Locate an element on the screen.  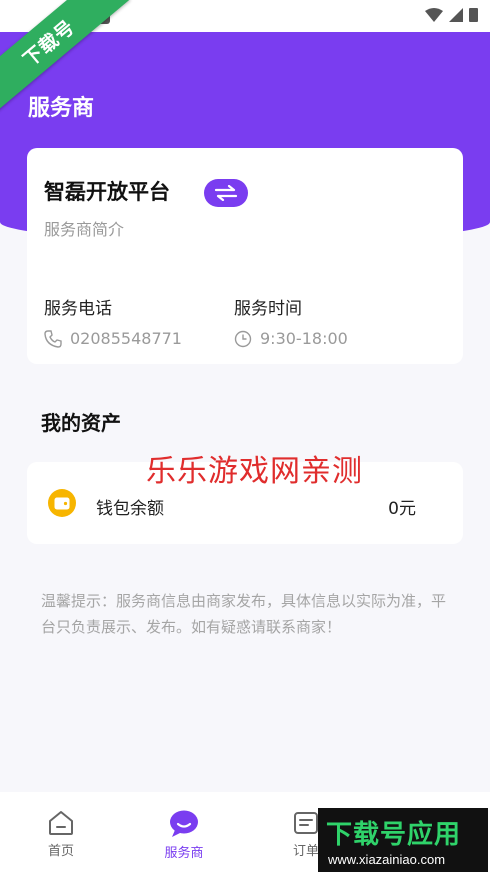
phone-value: 02085548771 is located at coordinates (113, 338).